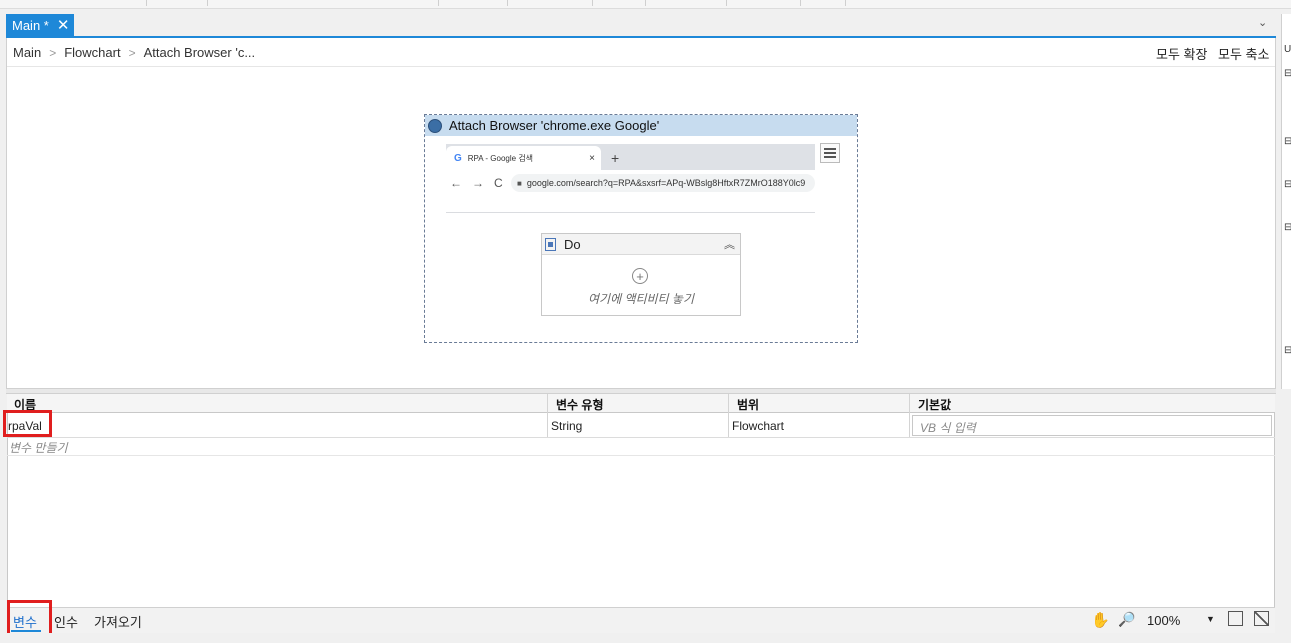 This screenshot has width=1291, height=643. What do you see at coordinates (1126, 619) in the screenshot?
I see `search-icon: 🔎` at bounding box center [1126, 619].